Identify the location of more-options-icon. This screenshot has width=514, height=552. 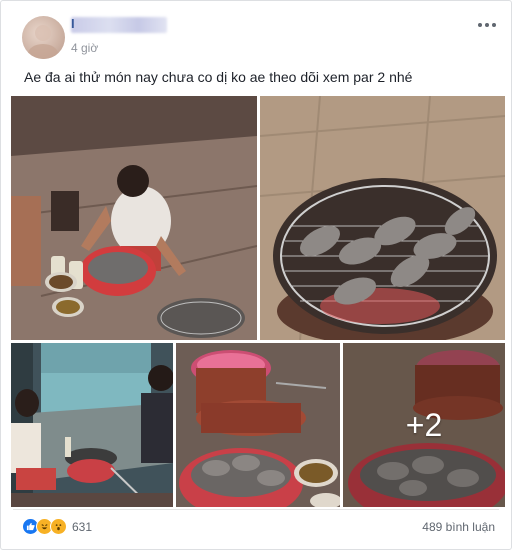
(487, 25).